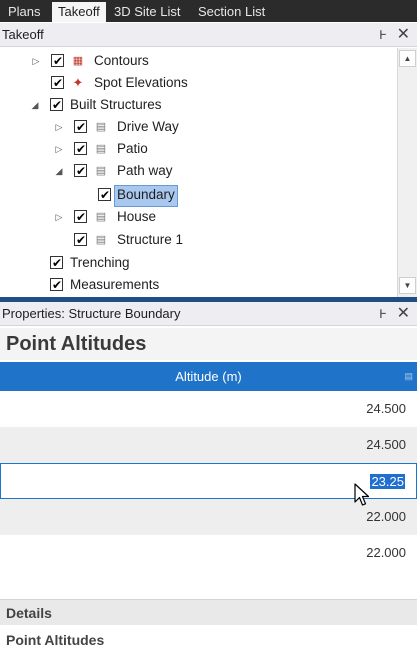  Describe the element at coordinates (104, 195) in the screenshot. I see `checkbox-boundary` at that location.